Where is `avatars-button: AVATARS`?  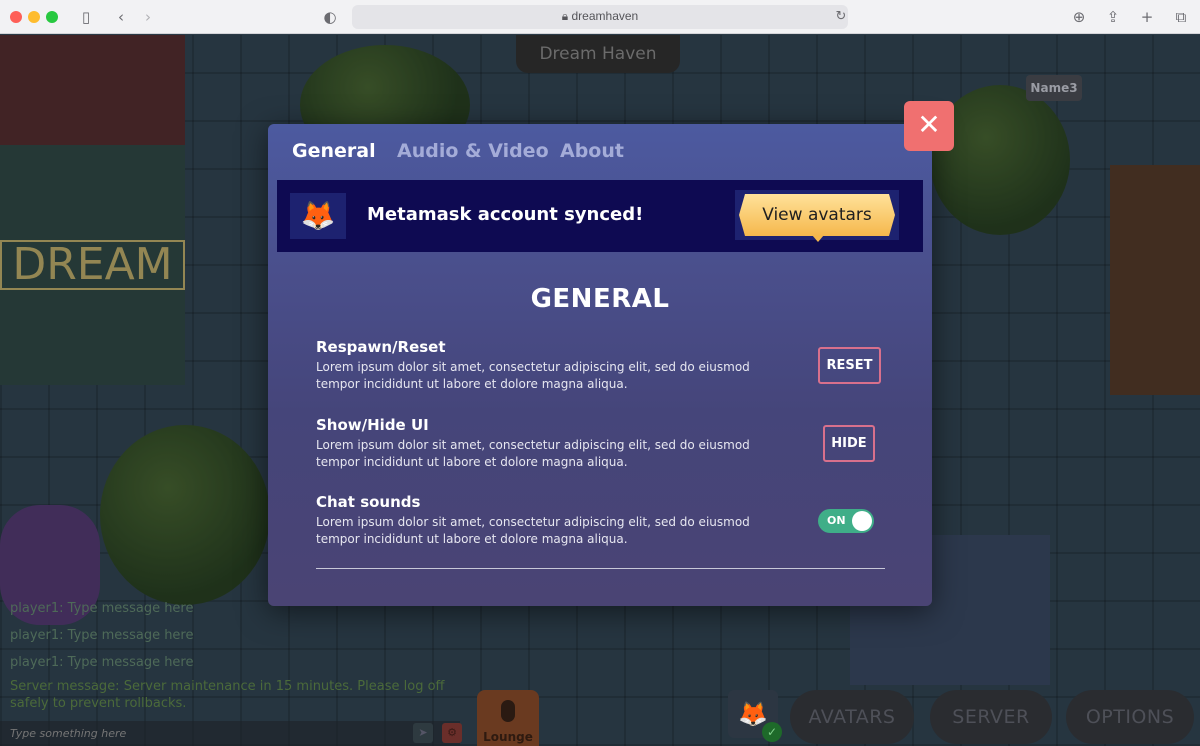 avatars-button: AVATARS is located at coordinates (852, 717).